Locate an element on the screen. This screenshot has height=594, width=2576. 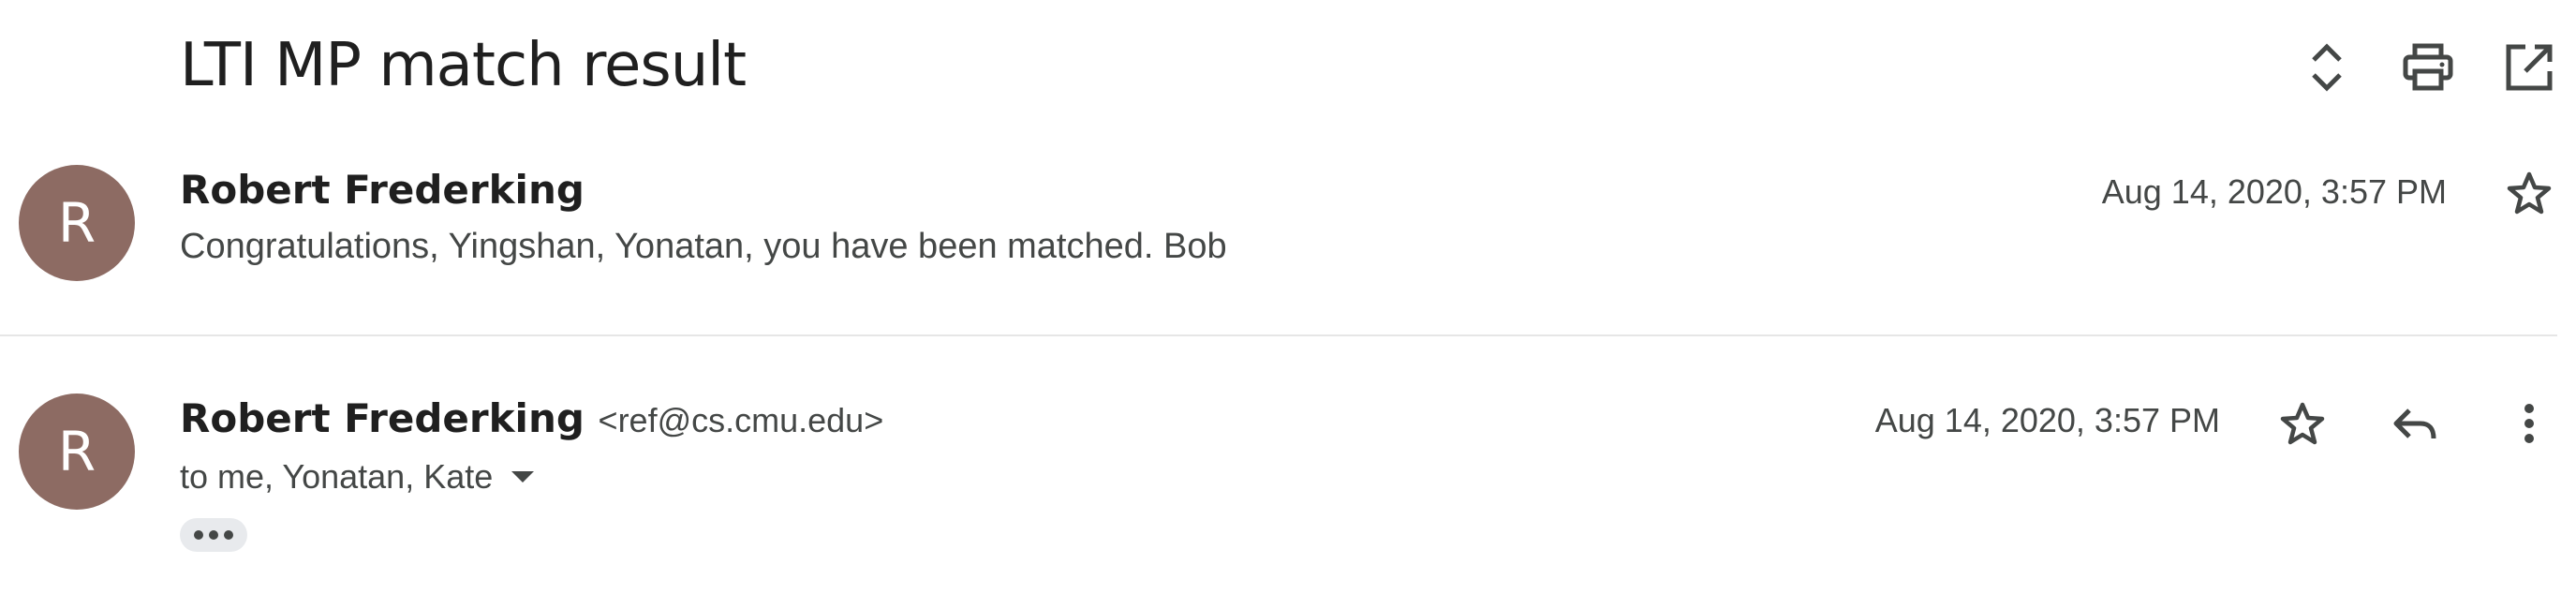
reply-icon is located at coordinates (2415, 423).